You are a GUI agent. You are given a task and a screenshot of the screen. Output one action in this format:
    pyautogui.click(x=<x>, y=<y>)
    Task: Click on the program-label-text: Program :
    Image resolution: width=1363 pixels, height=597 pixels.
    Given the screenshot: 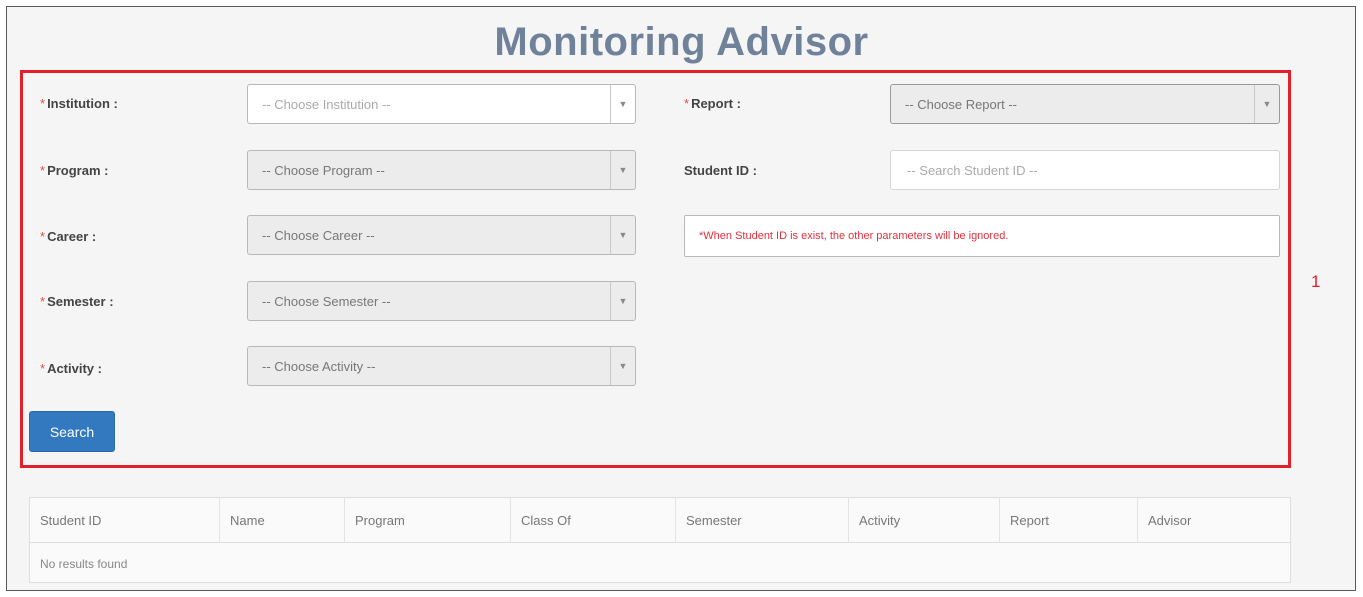 What is the action you would take?
    pyautogui.click(x=78, y=170)
    